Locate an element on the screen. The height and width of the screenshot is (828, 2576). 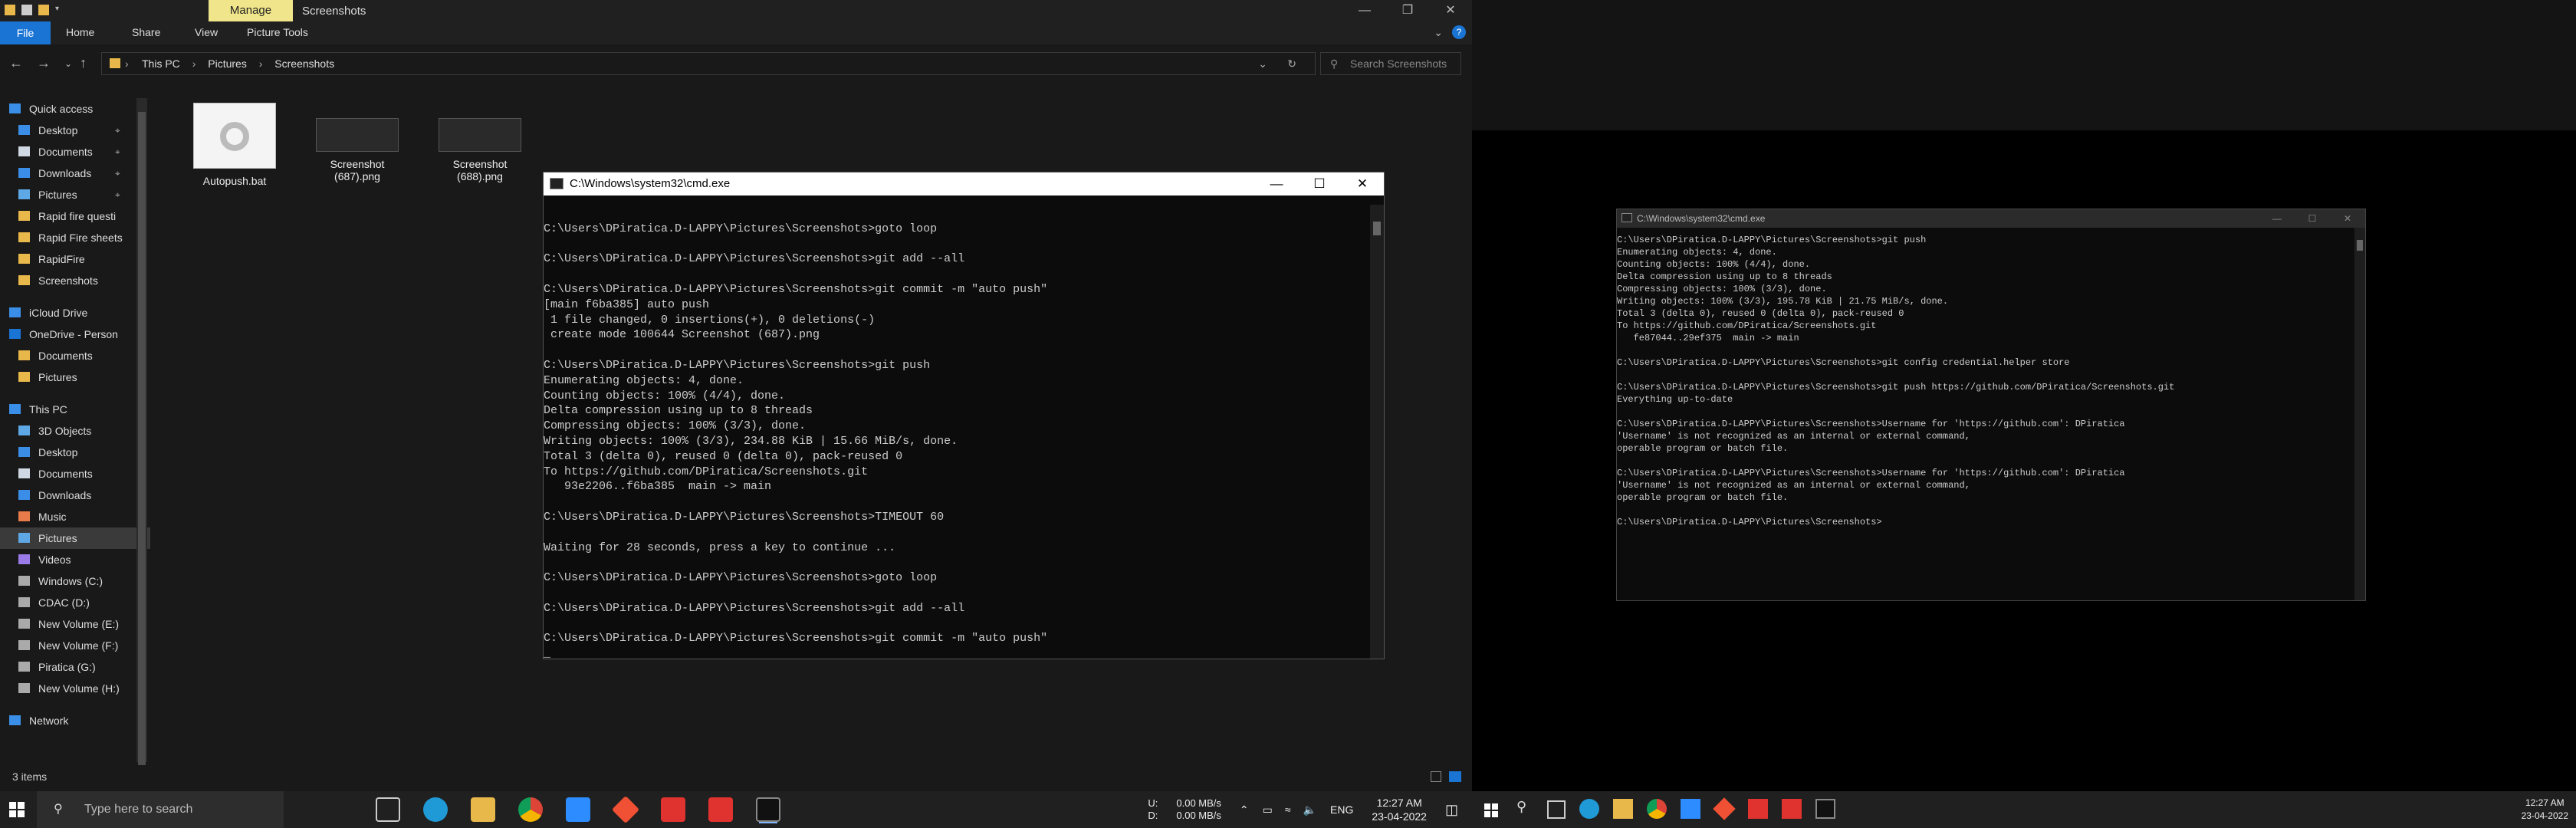
nav-item: Pictures ⌖ is located at coordinates (75, 195).